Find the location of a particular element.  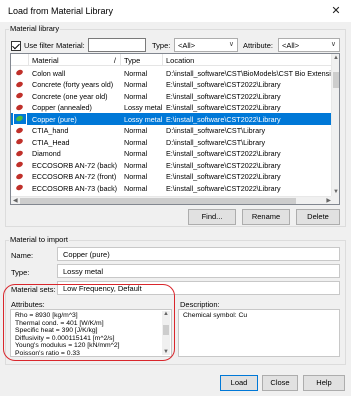

column-header-material: Material / is located at coordinates (75, 60).